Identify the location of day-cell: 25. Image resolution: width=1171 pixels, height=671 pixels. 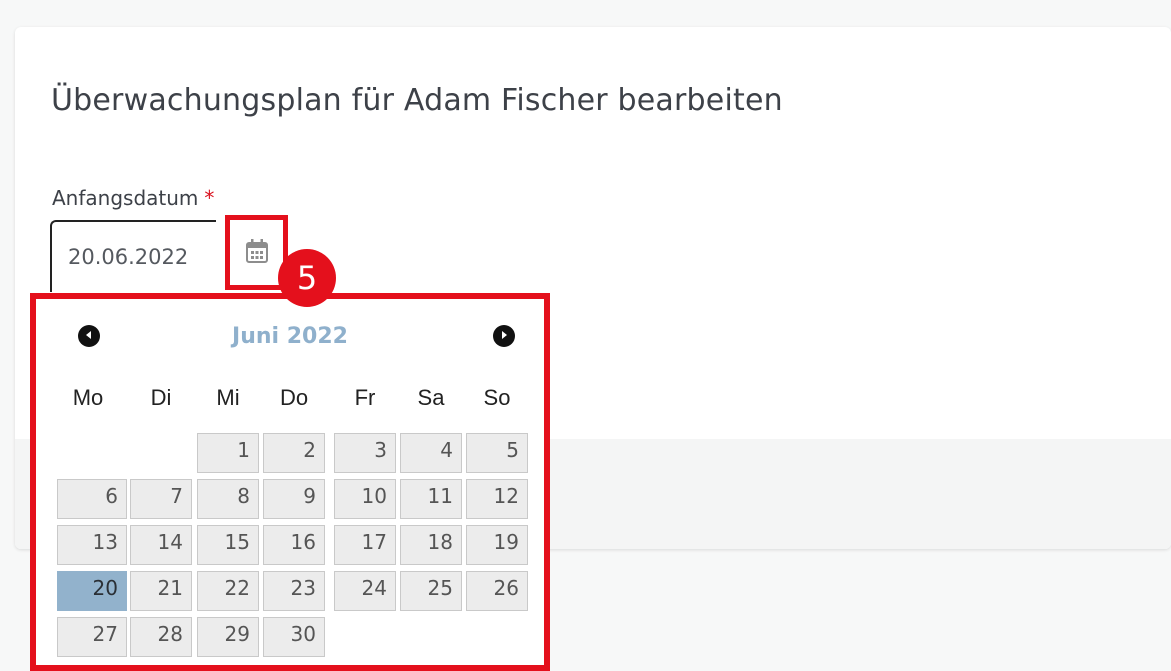
(431, 591).